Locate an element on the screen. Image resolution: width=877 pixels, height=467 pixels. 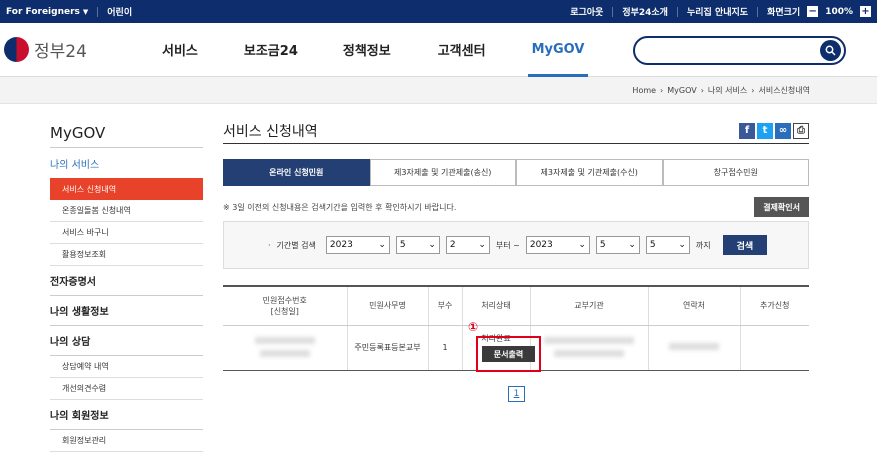
from-text: 부터 ~ is located at coordinates (507, 245).